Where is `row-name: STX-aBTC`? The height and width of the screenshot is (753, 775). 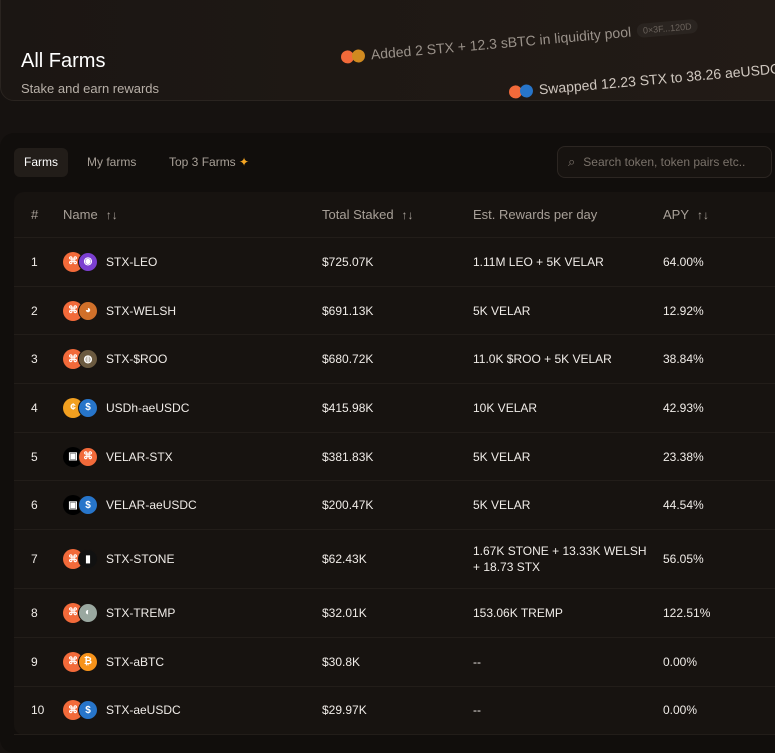 row-name: STX-aBTC is located at coordinates (135, 661).